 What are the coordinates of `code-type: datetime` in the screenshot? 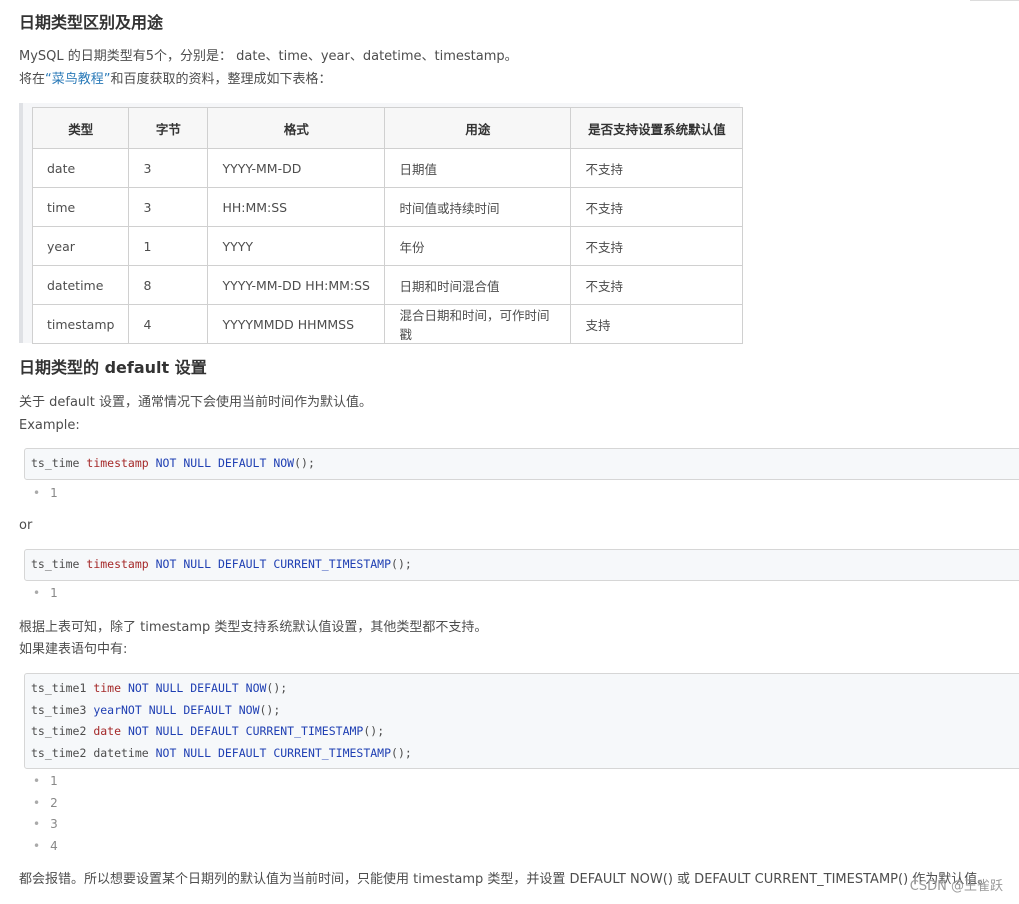 It's located at (121, 752).